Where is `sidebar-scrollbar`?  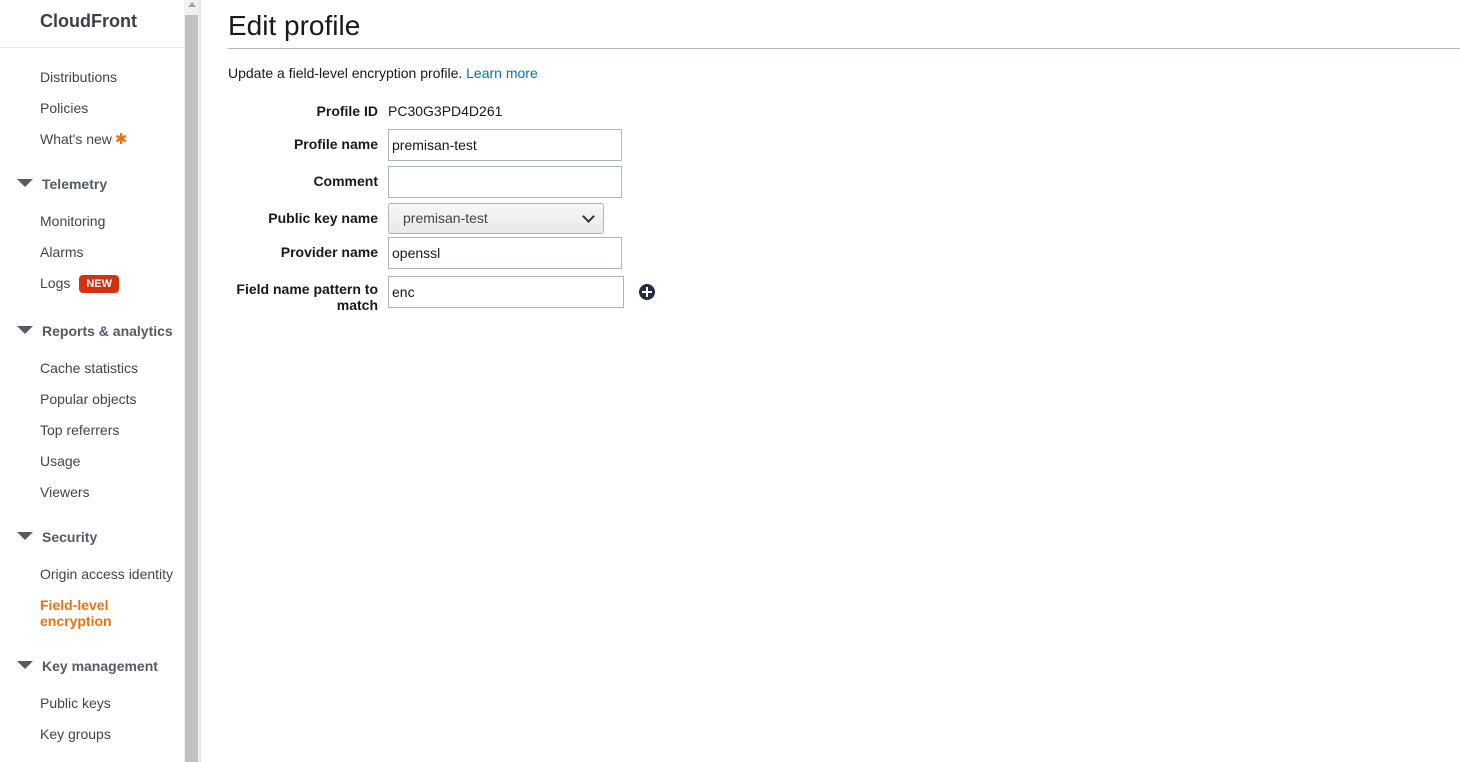 sidebar-scrollbar is located at coordinates (191, 381).